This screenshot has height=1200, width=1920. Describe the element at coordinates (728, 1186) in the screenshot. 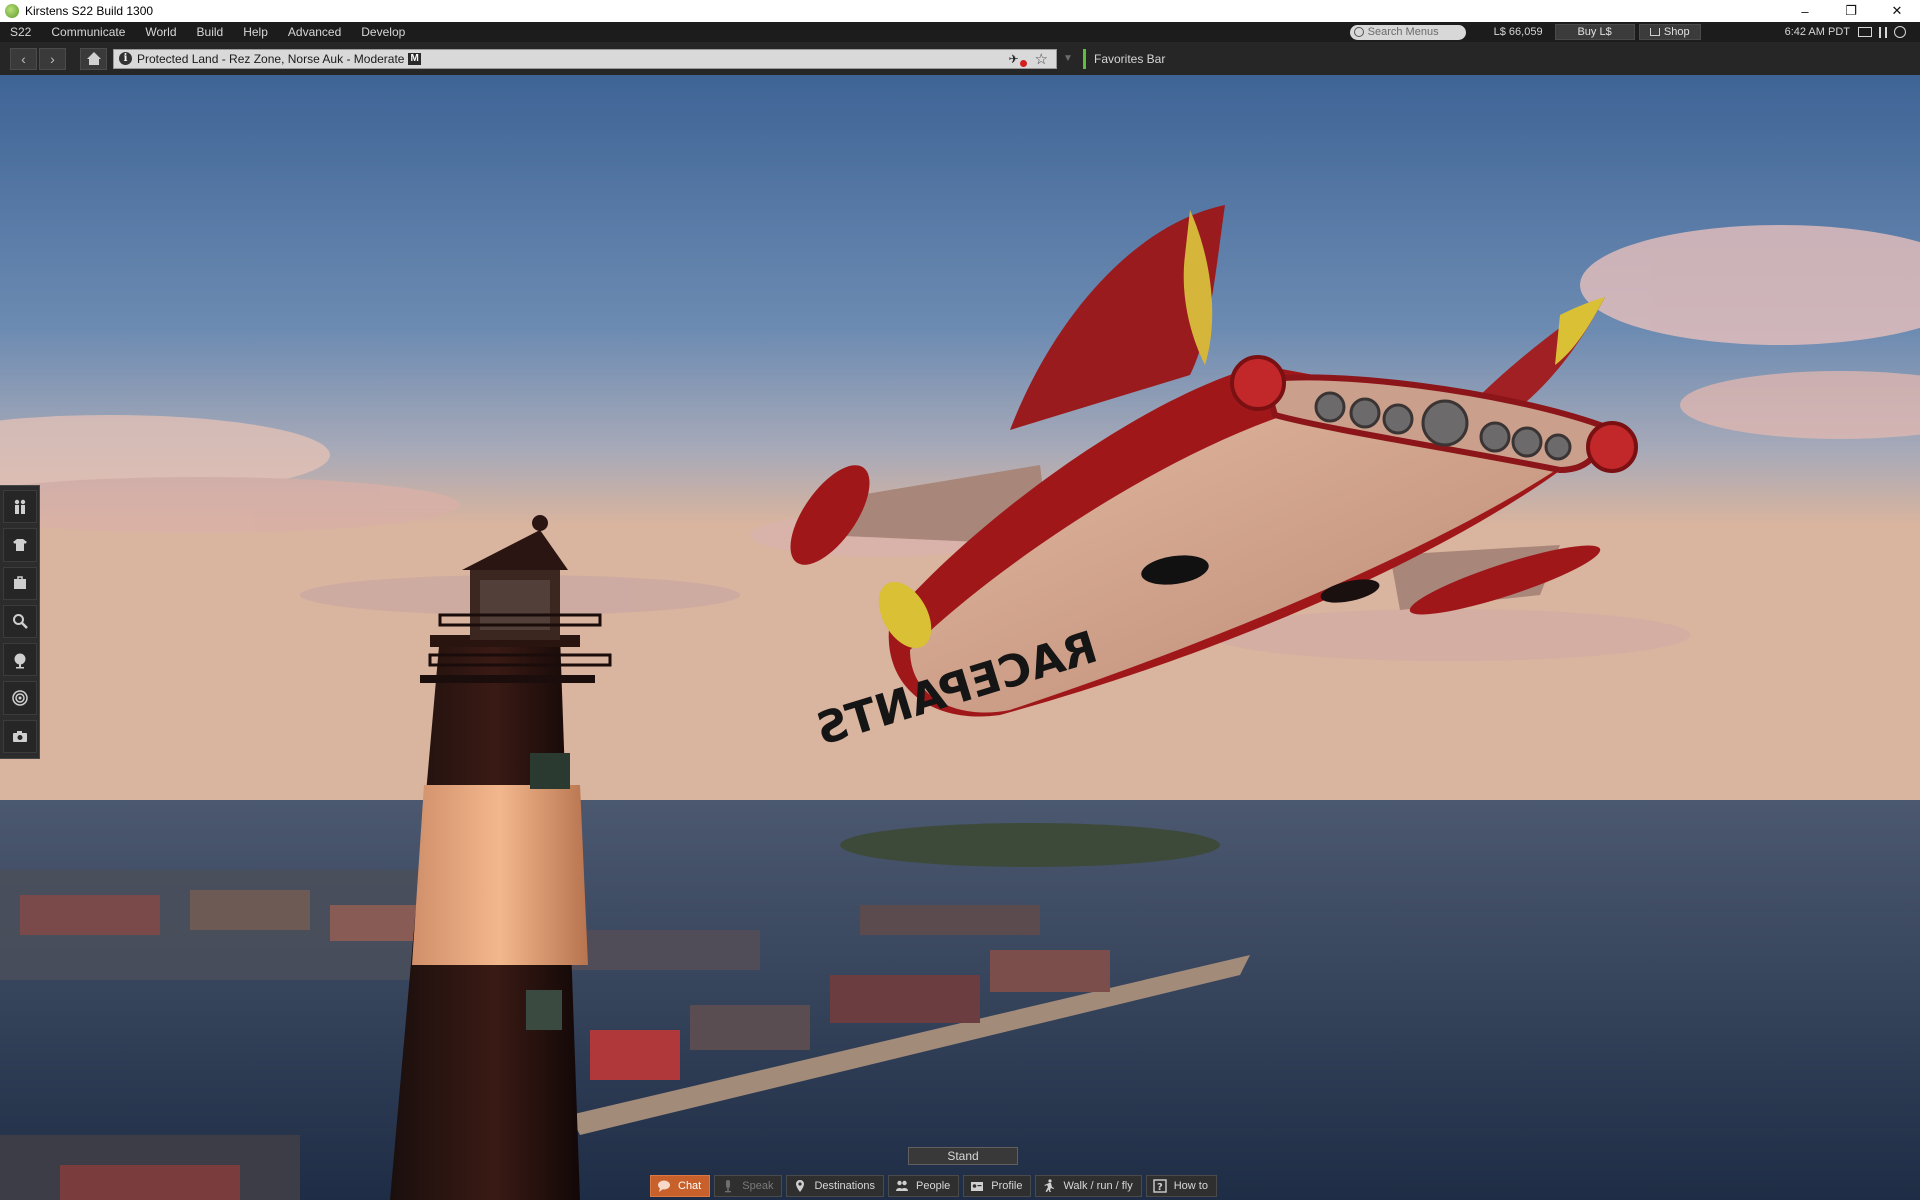

I see `microphone-icon` at that location.